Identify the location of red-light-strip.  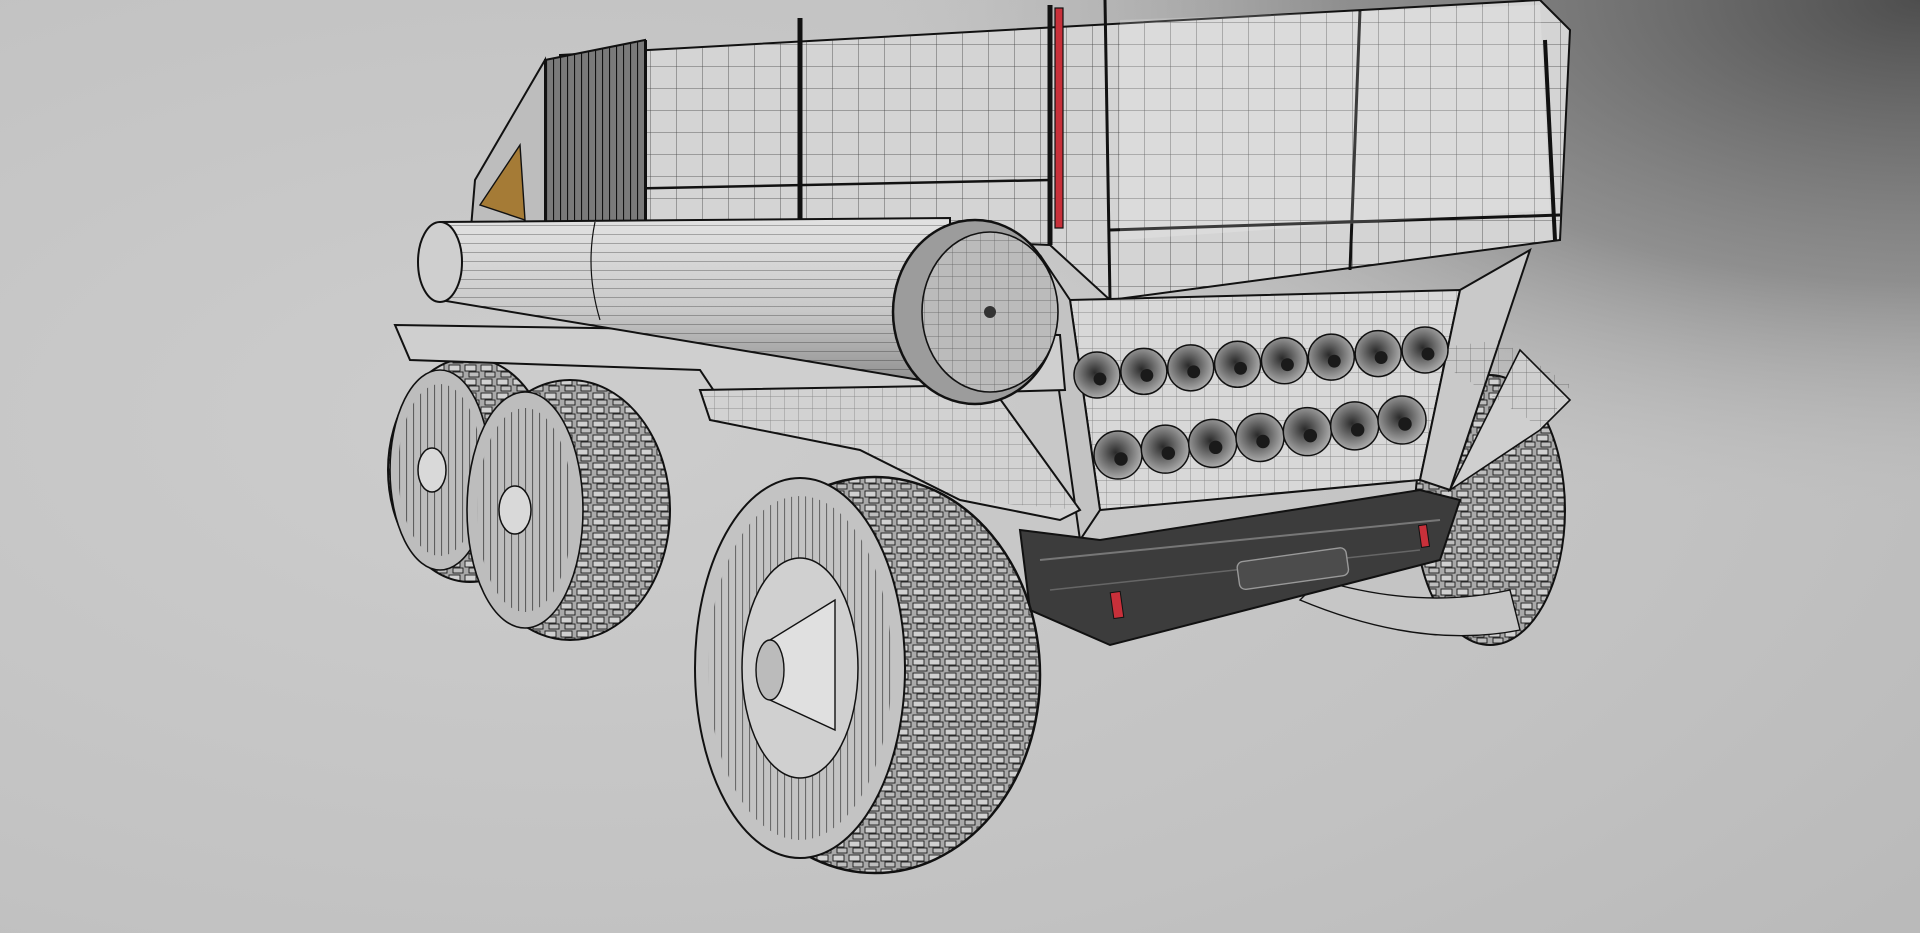
(1059, 118).